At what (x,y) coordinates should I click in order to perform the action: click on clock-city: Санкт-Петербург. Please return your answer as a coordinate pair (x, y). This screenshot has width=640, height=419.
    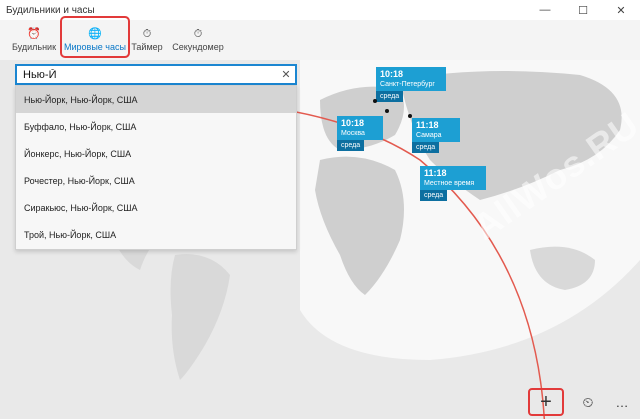
    Looking at the image, I should click on (407, 84).